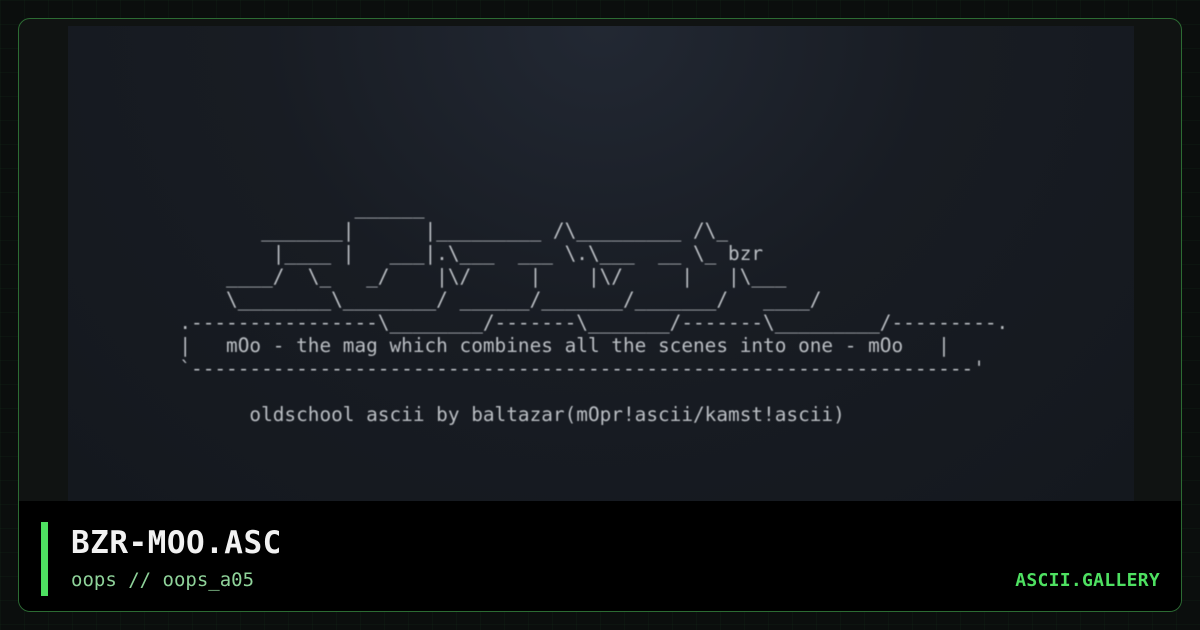  I want to click on accent-bar, so click(44, 559).